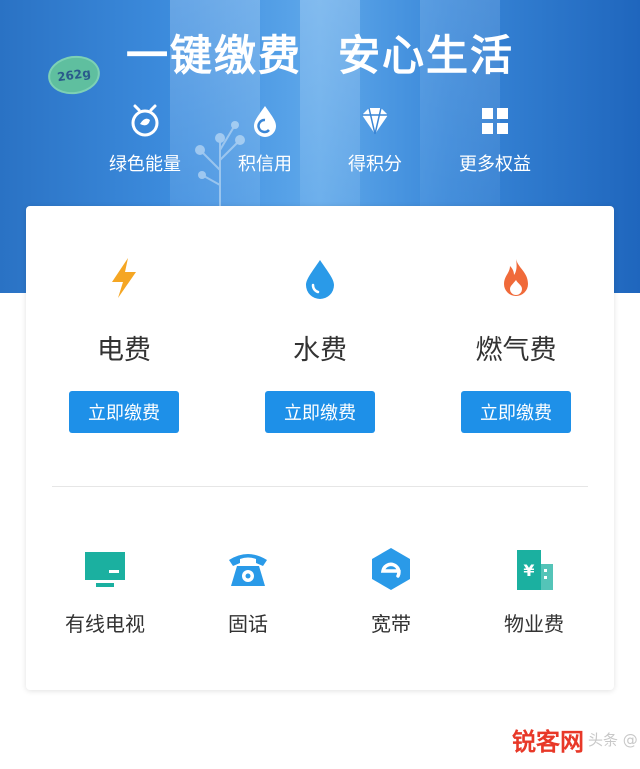 The width and height of the screenshot is (640, 769). Describe the element at coordinates (145, 164) in the screenshot. I see `perk-label: 绿色能量` at that location.